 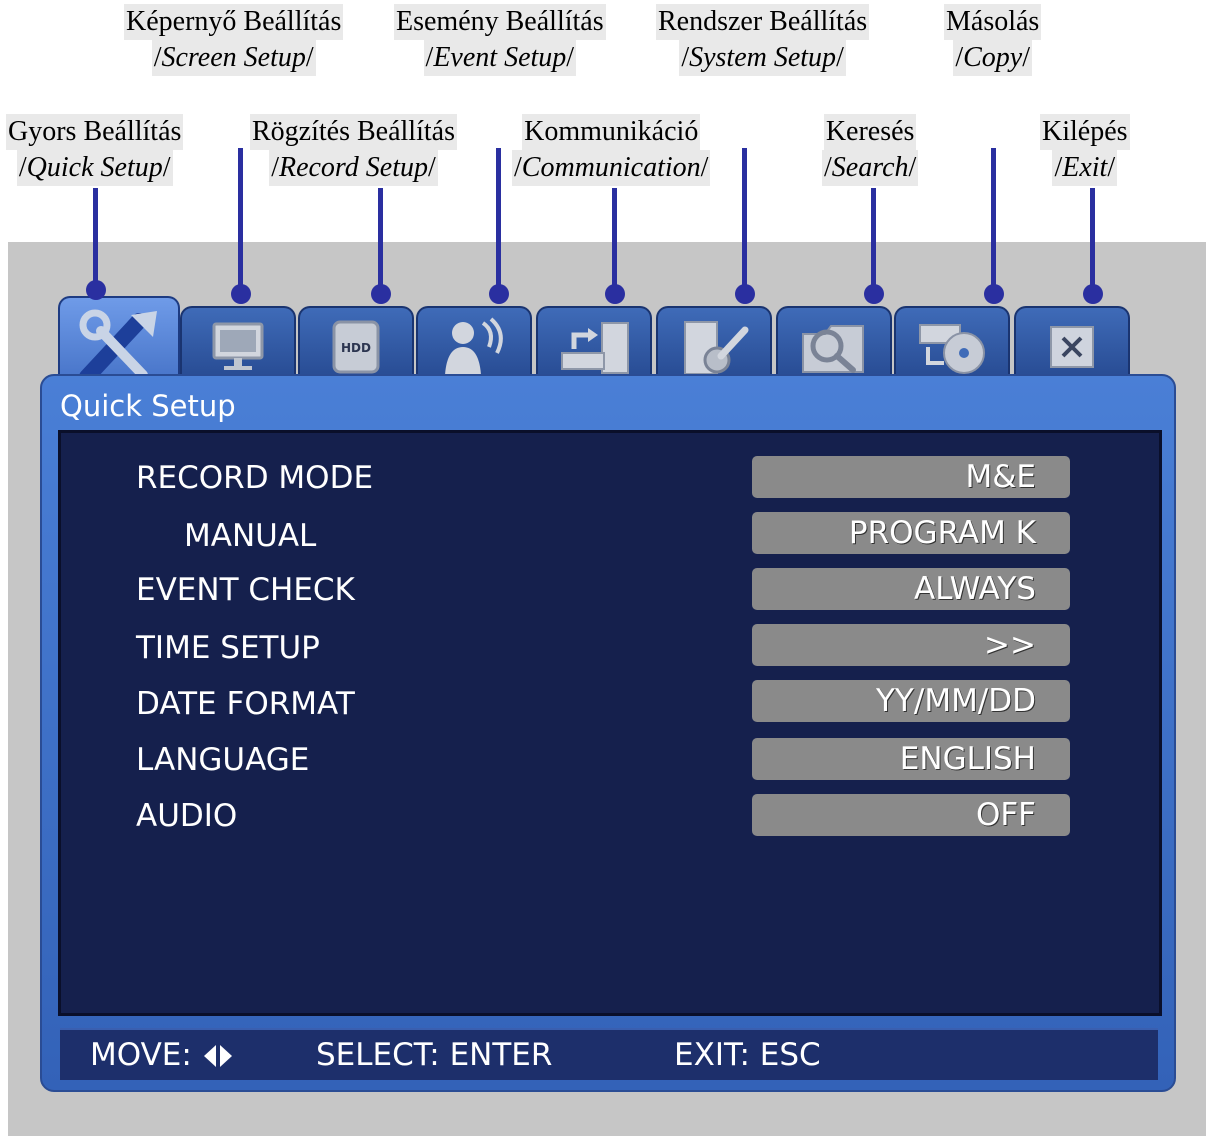 What do you see at coordinates (762, 58) in the screenshot?
I see `callout-system-setup-en: /System Setup/` at bounding box center [762, 58].